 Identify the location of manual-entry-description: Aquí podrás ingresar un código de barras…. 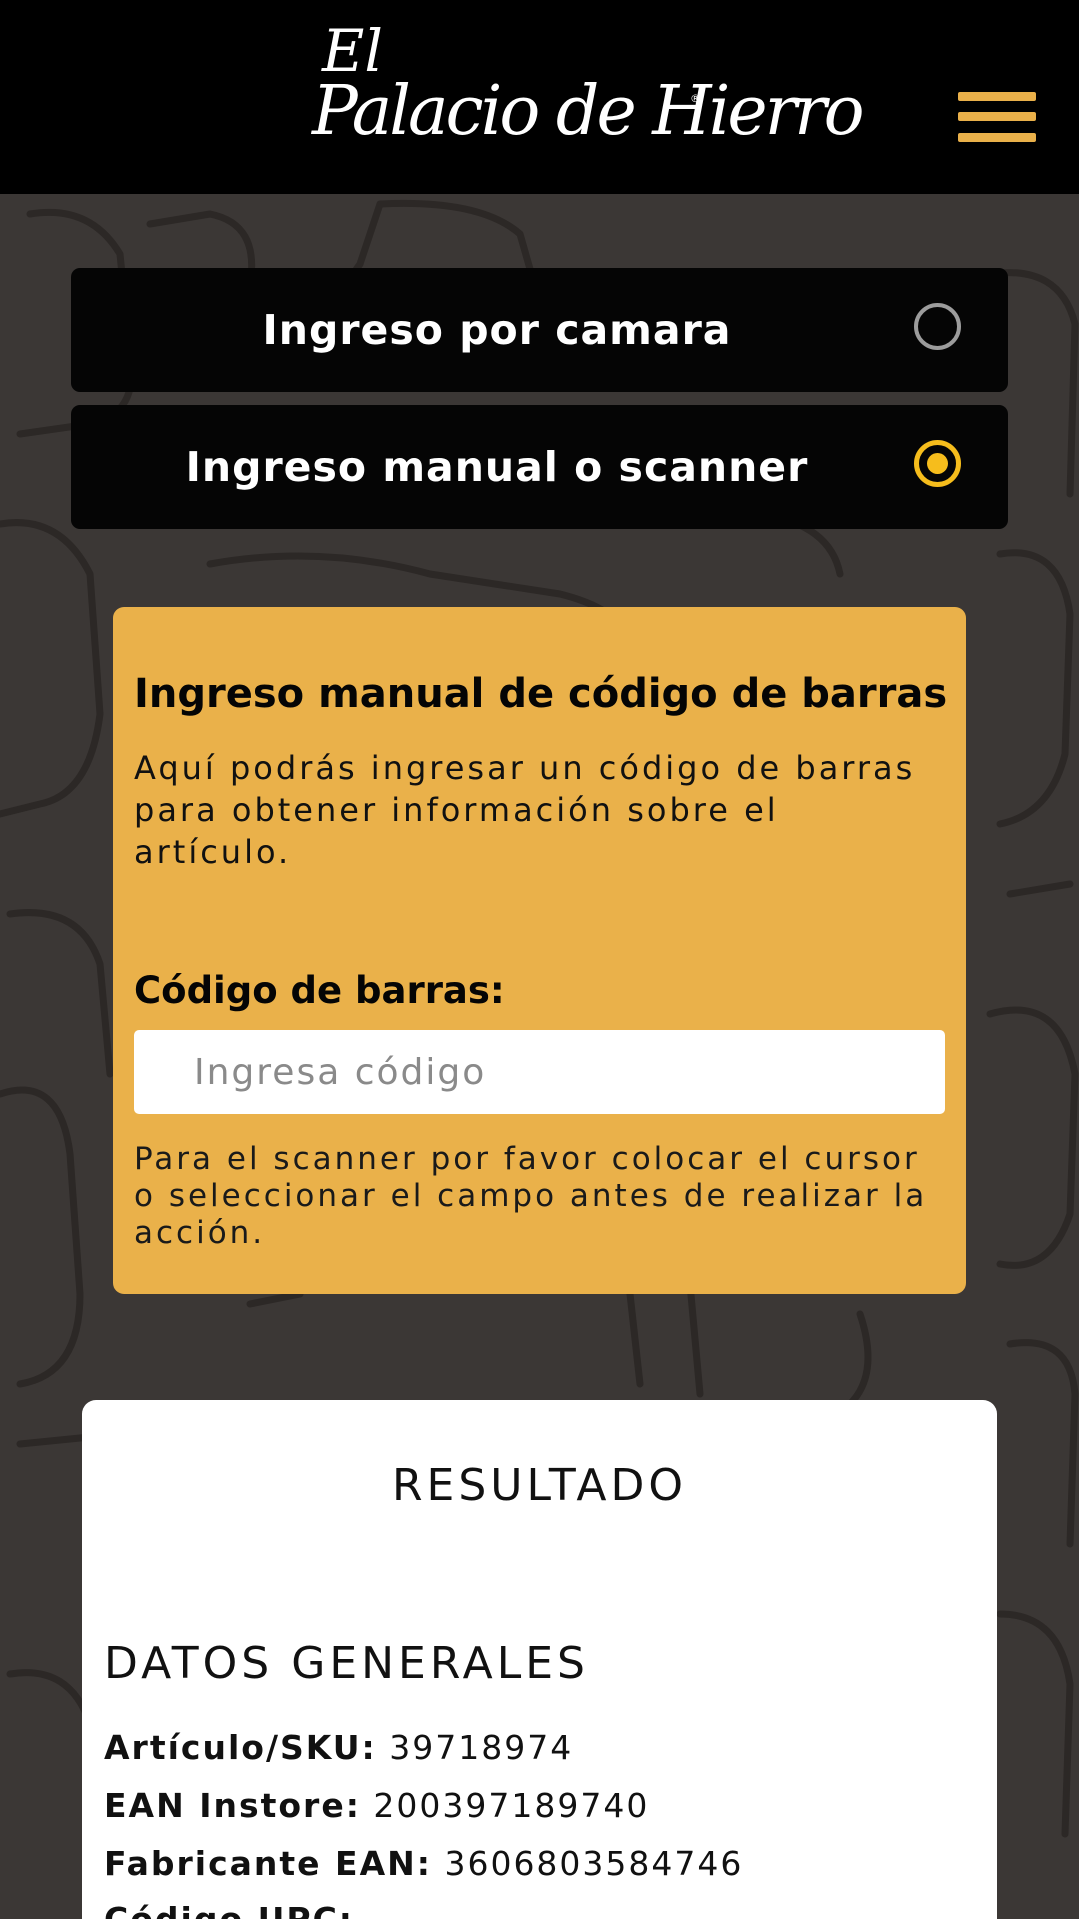
(525, 810).